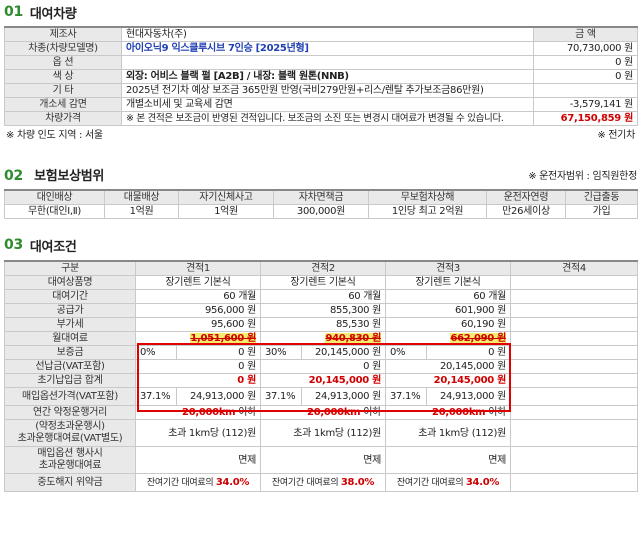 The height and width of the screenshot is (534, 641). I want to click on color-amount: 0 원, so click(585, 76).